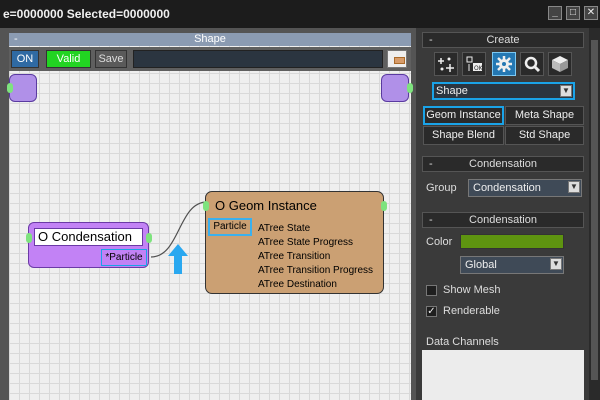  What do you see at coordinates (471, 311) in the screenshot?
I see `renderable-label: Renderable` at bounding box center [471, 311].